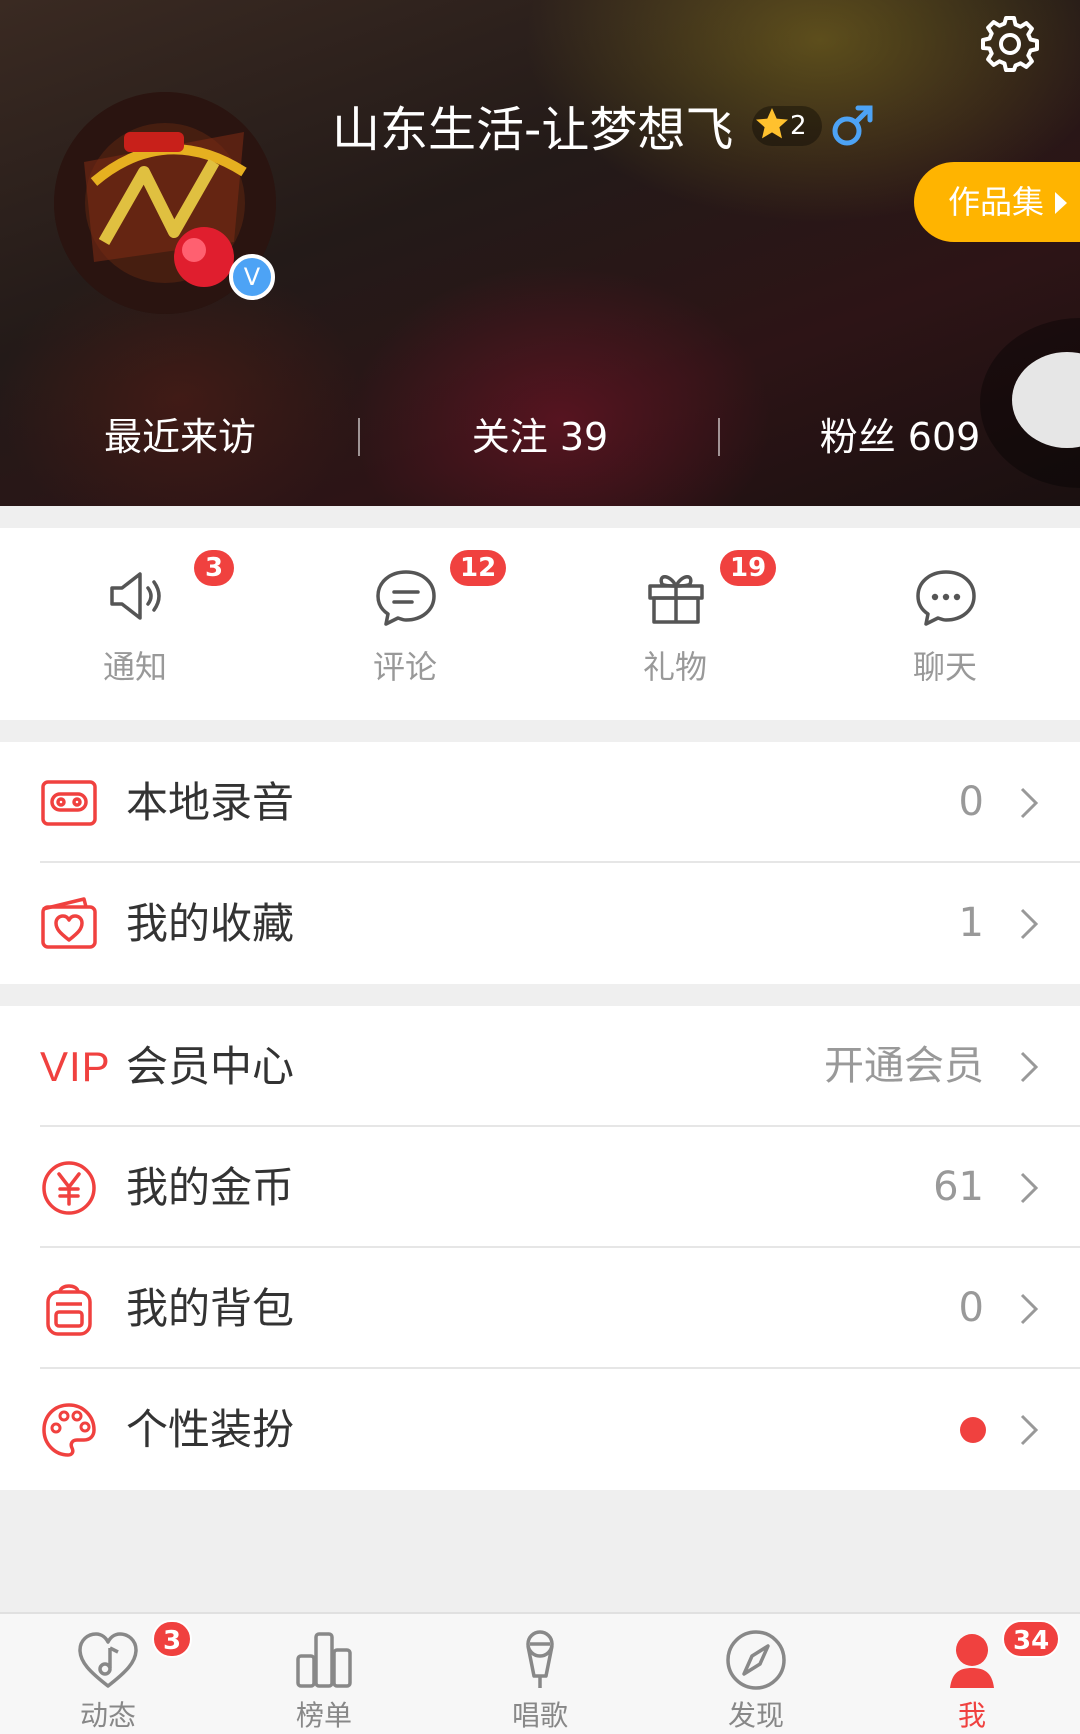  What do you see at coordinates (69, 923) in the screenshot?
I see `heart-folder-icon` at bounding box center [69, 923].